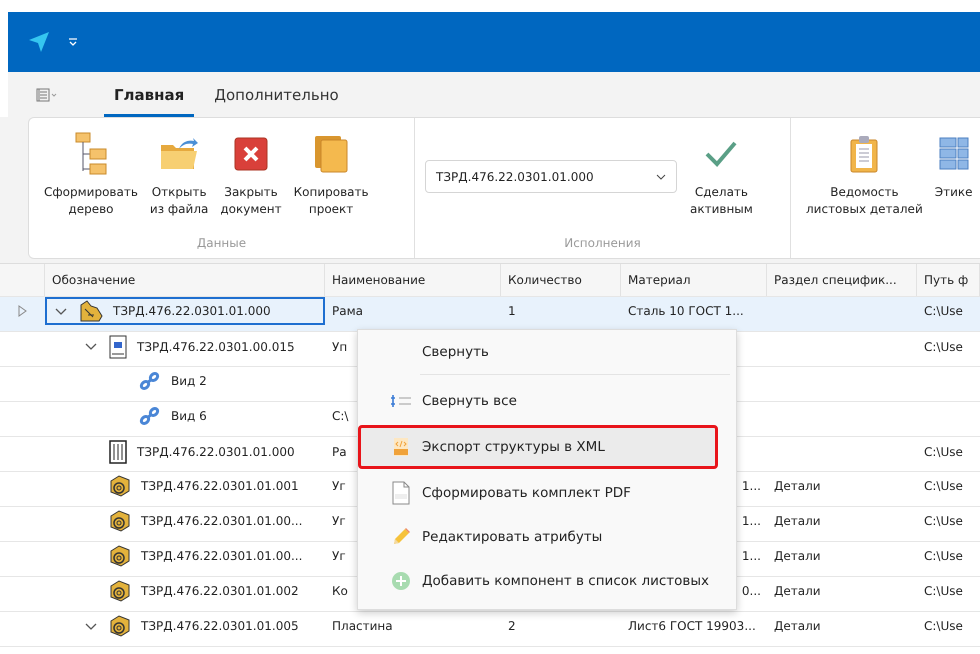 This screenshot has height=654, width=980. Describe the element at coordinates (118, 452) in the screenshot. I see `document-list-icon` at that location.